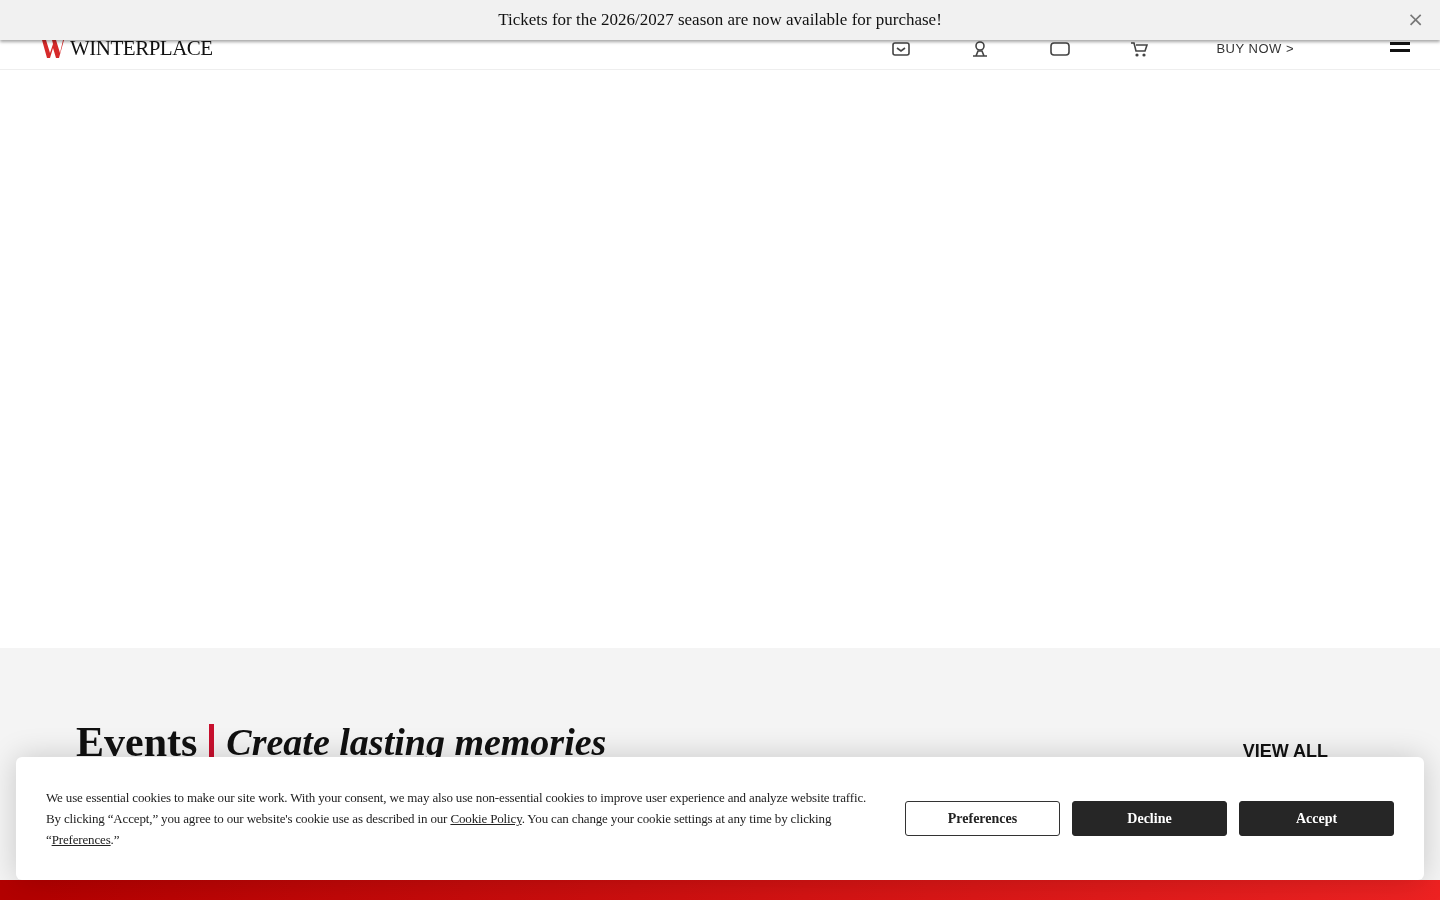 The width and height of the screenshot is (1440, 900). Describe the element at coordinates (137, 742) in the screenshot. I see `events-heading: Events` at that location.